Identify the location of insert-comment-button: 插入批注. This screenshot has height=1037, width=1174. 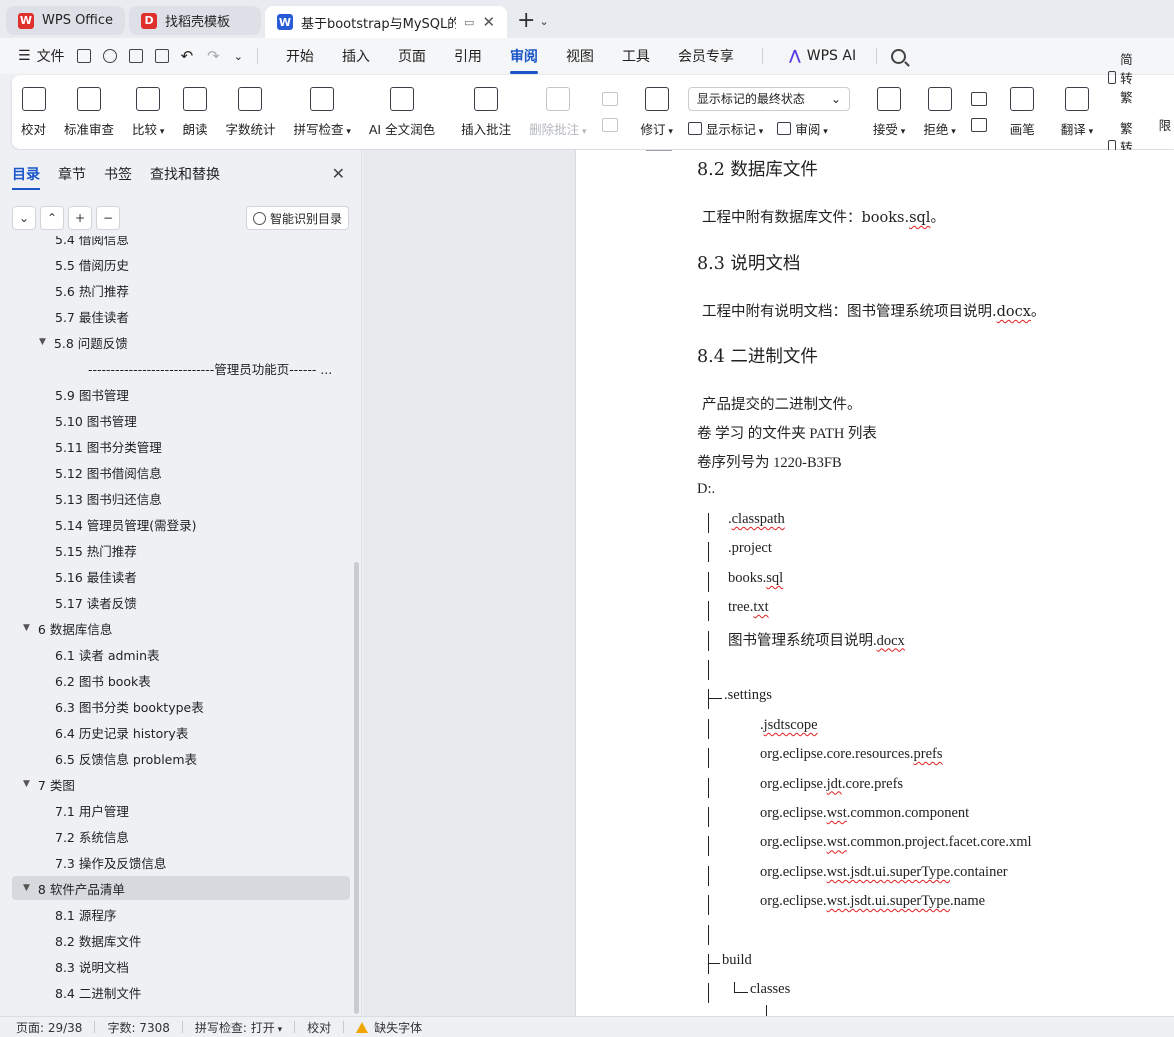
(486, 112).